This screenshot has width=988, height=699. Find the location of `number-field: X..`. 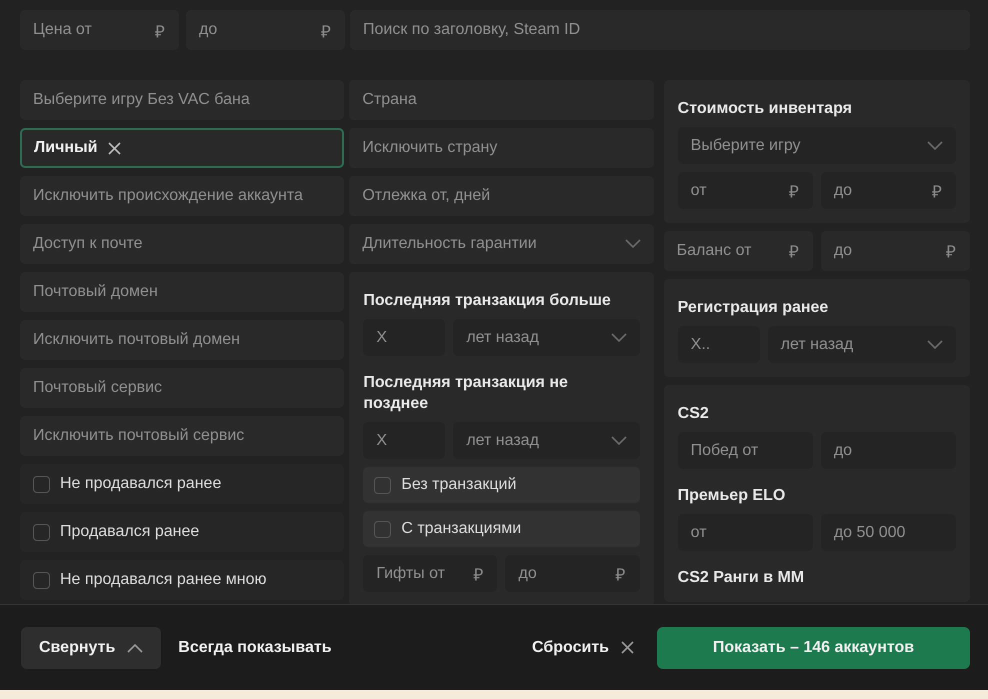

number-field: X.. is located at coordinates (719, 344).